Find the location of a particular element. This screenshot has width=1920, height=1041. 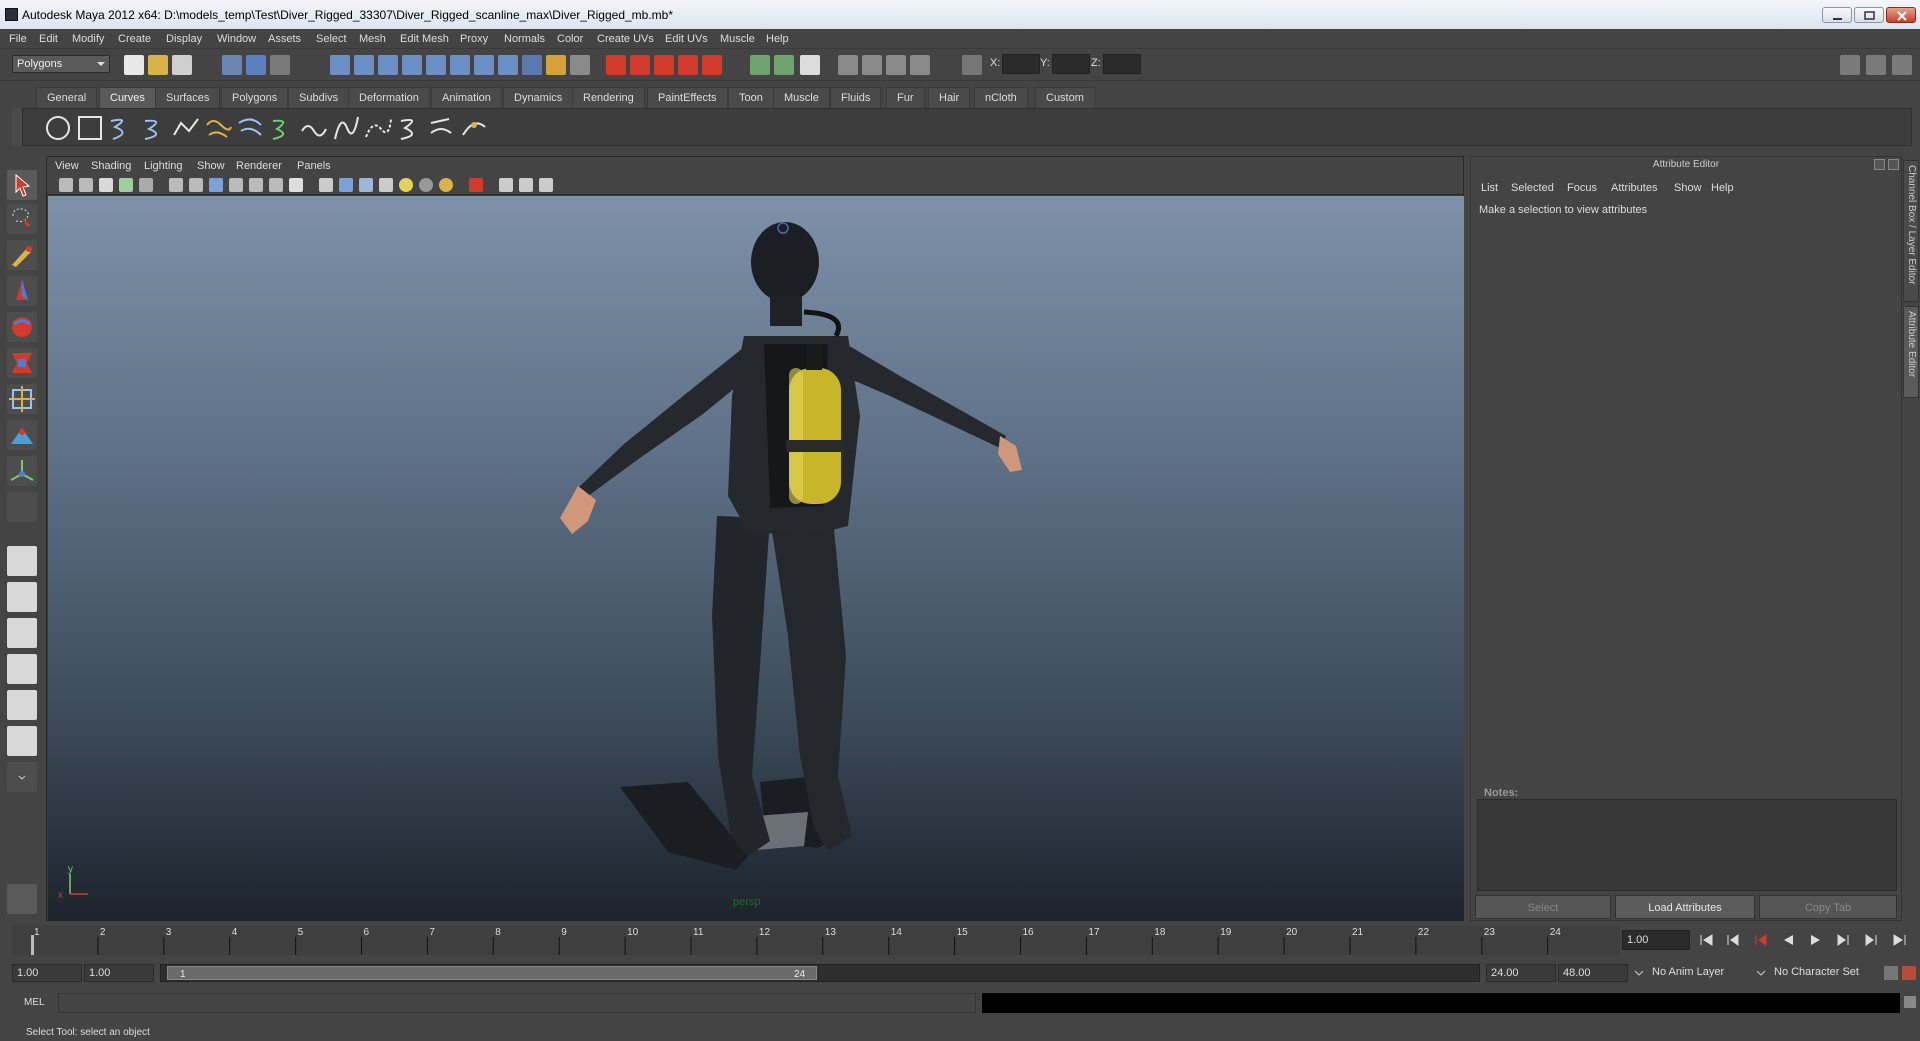

vp-menu-panels: Panels is located at coordinates (314, 166).